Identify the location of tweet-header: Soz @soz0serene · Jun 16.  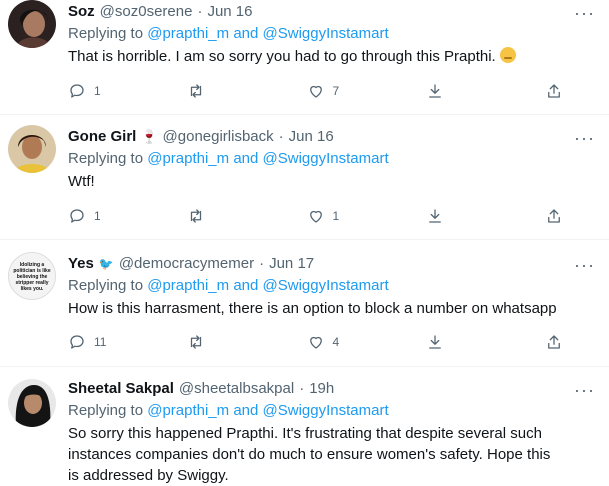
(332, 12).